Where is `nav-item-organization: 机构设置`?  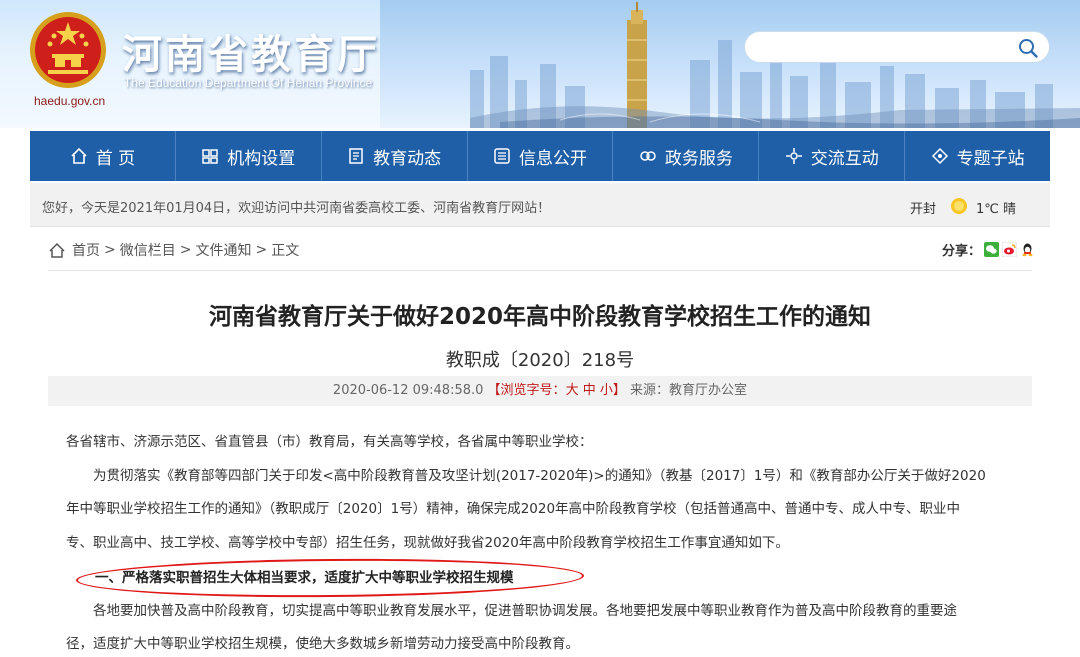
nav-item-organization: 机构设置 is located at coordinates (249, 156).